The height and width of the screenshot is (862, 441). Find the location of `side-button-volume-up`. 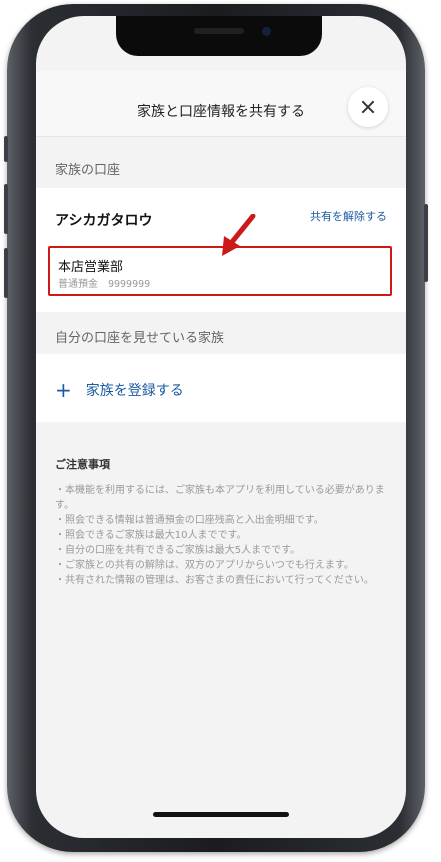

side-button-volume-up is located at coordinates (6, 209).